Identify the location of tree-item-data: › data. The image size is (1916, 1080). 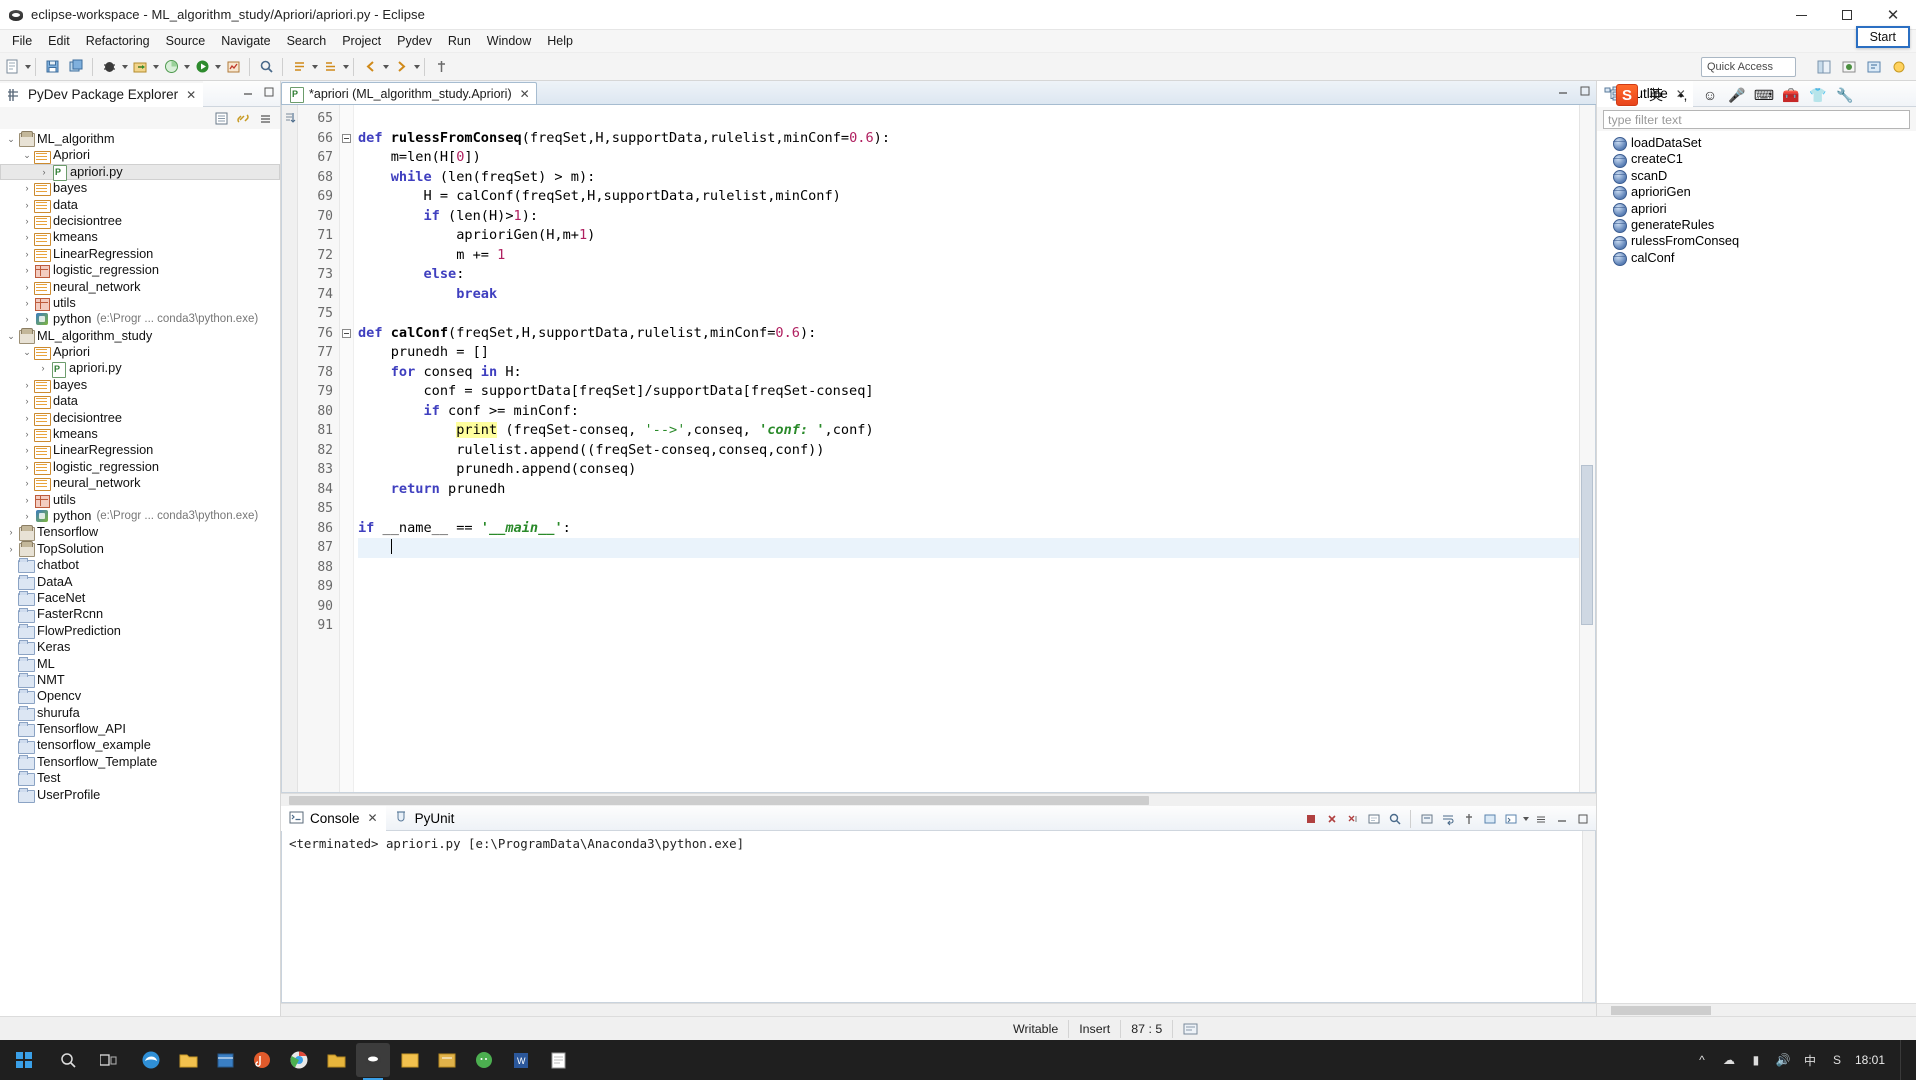
(140, 205).